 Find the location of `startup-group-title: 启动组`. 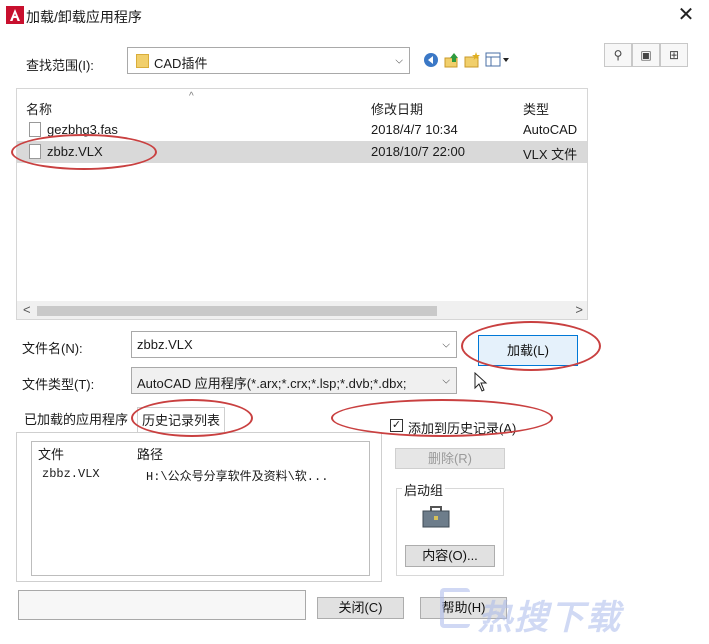

startup-group-title: 启动组 is located at coordinates (424, 489).